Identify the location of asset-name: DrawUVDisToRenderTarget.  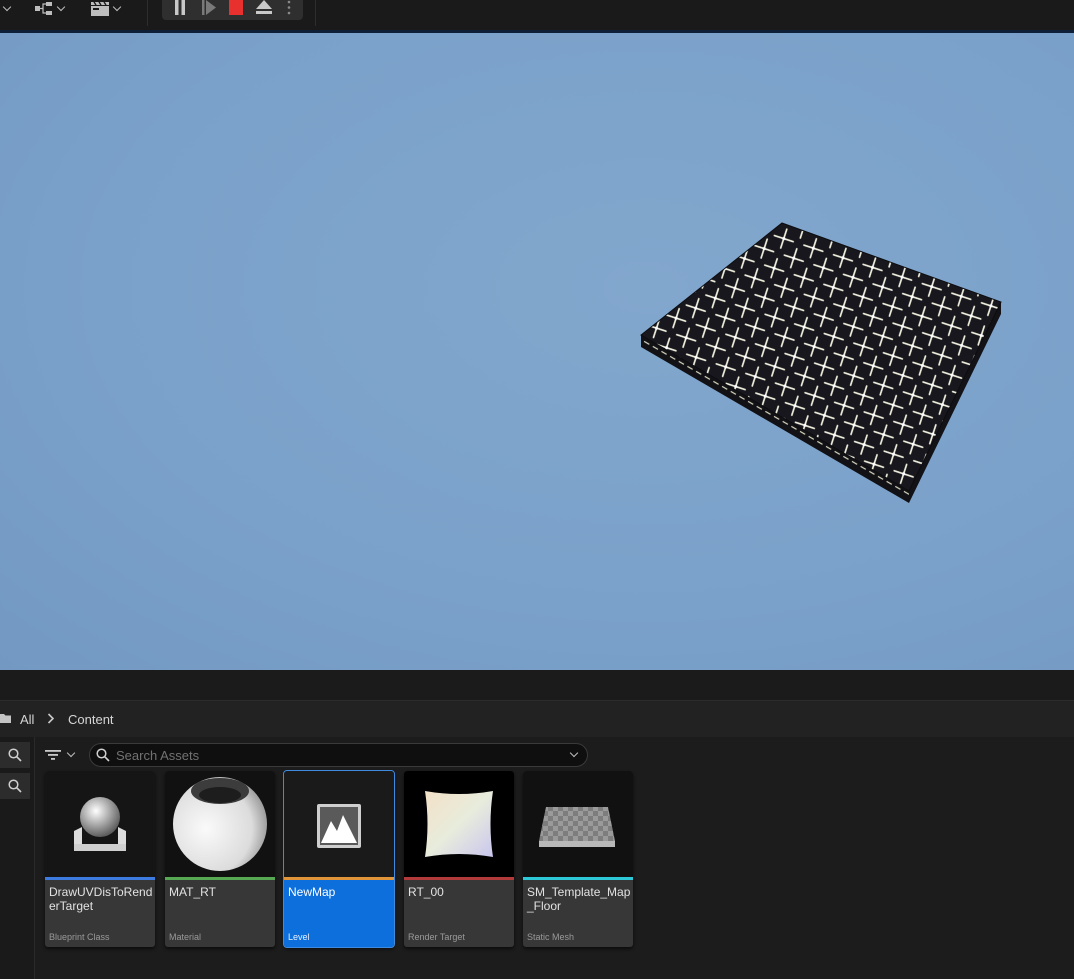
(101, 899).